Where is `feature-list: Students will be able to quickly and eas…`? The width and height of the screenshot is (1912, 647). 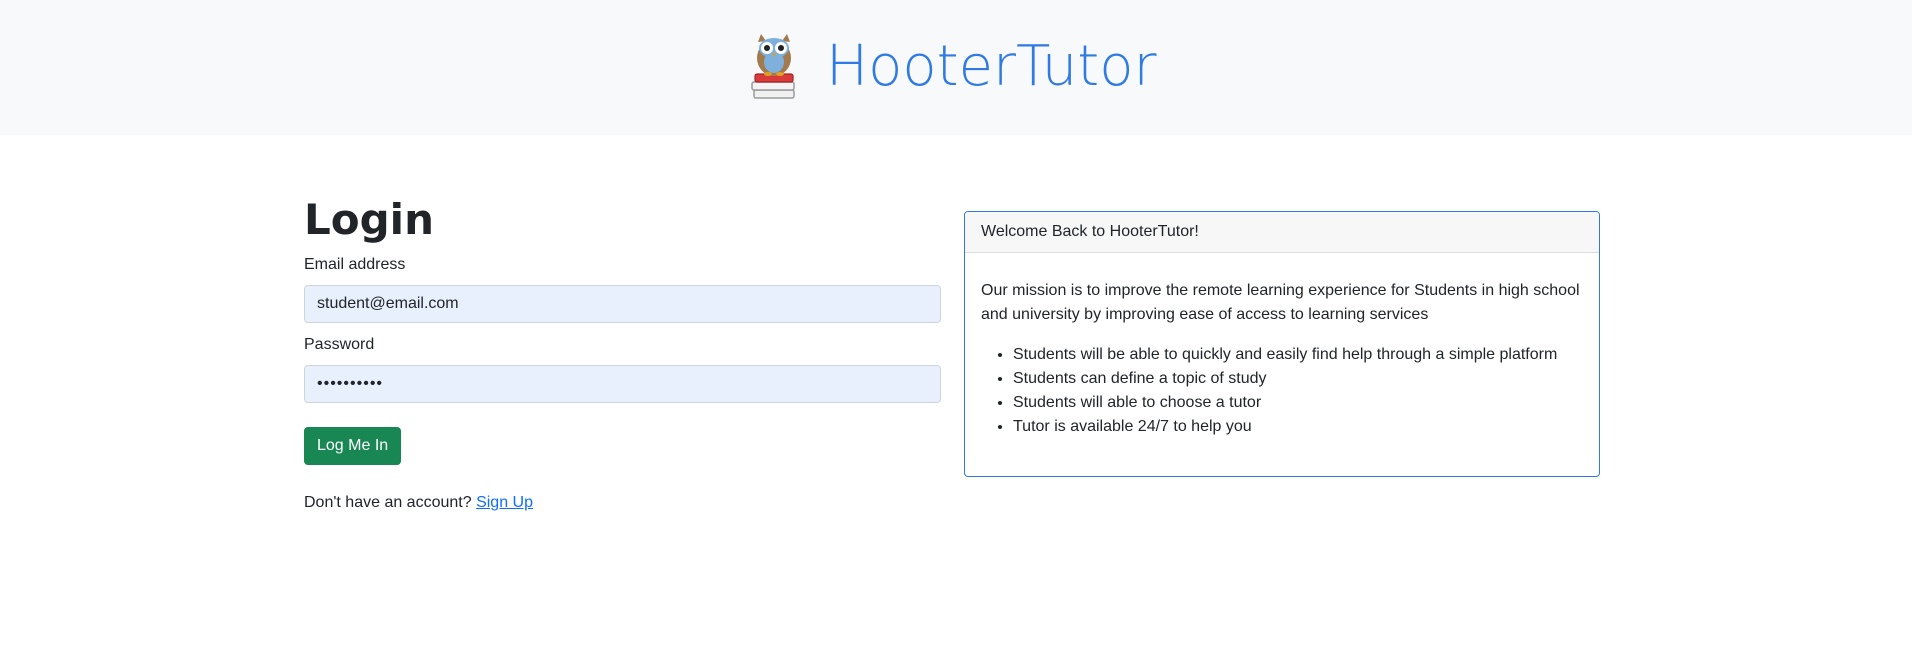
feature-list: Students will be able to quickly and eas… is located at coordinates (1282, 391).